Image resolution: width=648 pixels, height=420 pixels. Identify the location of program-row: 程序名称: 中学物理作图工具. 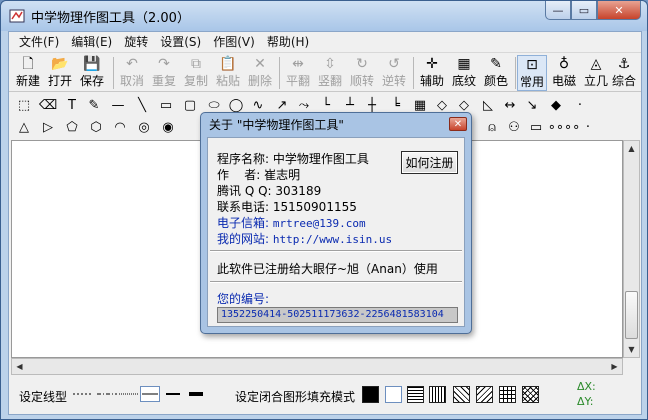
(293, 158).